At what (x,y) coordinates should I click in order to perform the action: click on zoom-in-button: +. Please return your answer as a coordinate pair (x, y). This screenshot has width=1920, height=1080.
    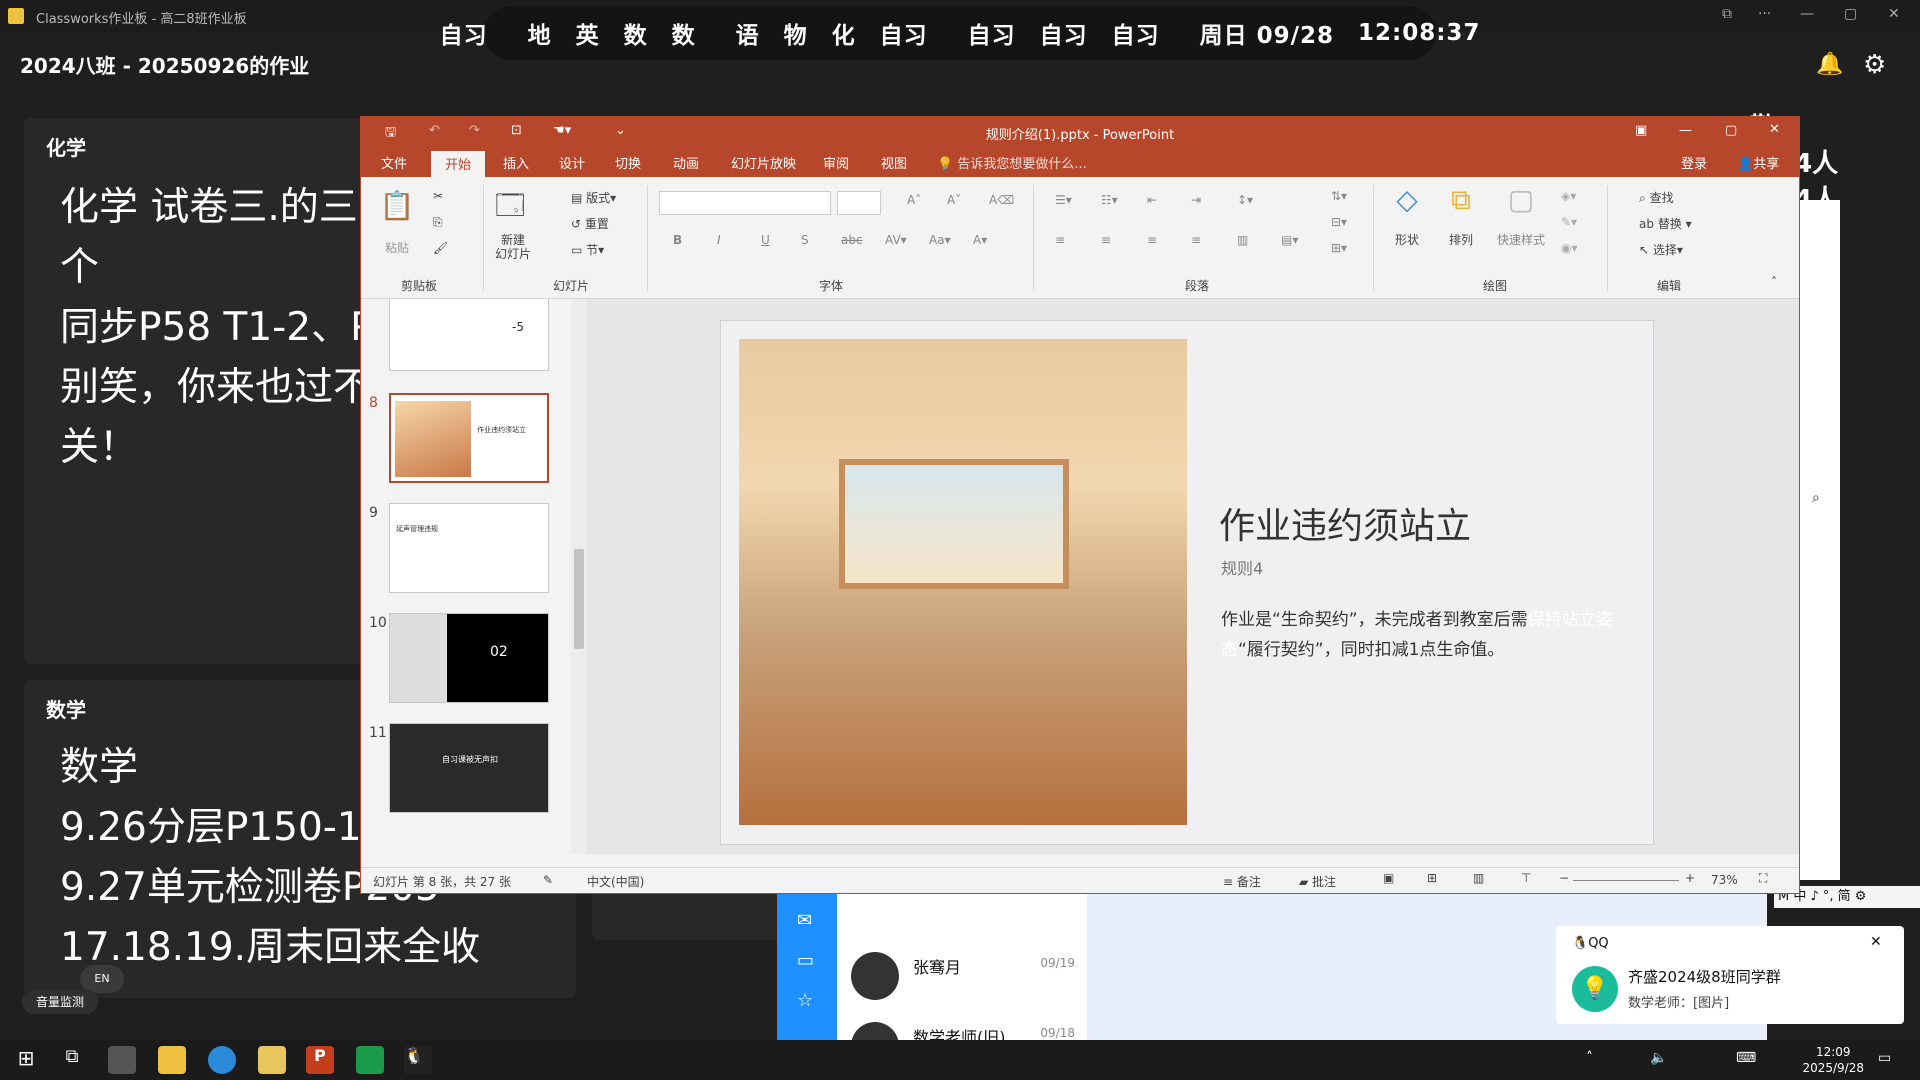
    Looking at the image, I should click on (1690, 878).